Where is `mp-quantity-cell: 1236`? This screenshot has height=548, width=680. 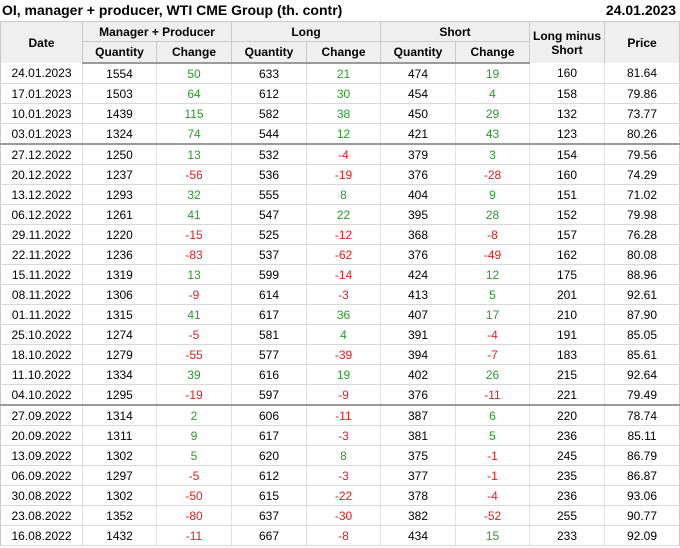 mp-quantity-cell: 1236 is located at coordinates (119, 254).